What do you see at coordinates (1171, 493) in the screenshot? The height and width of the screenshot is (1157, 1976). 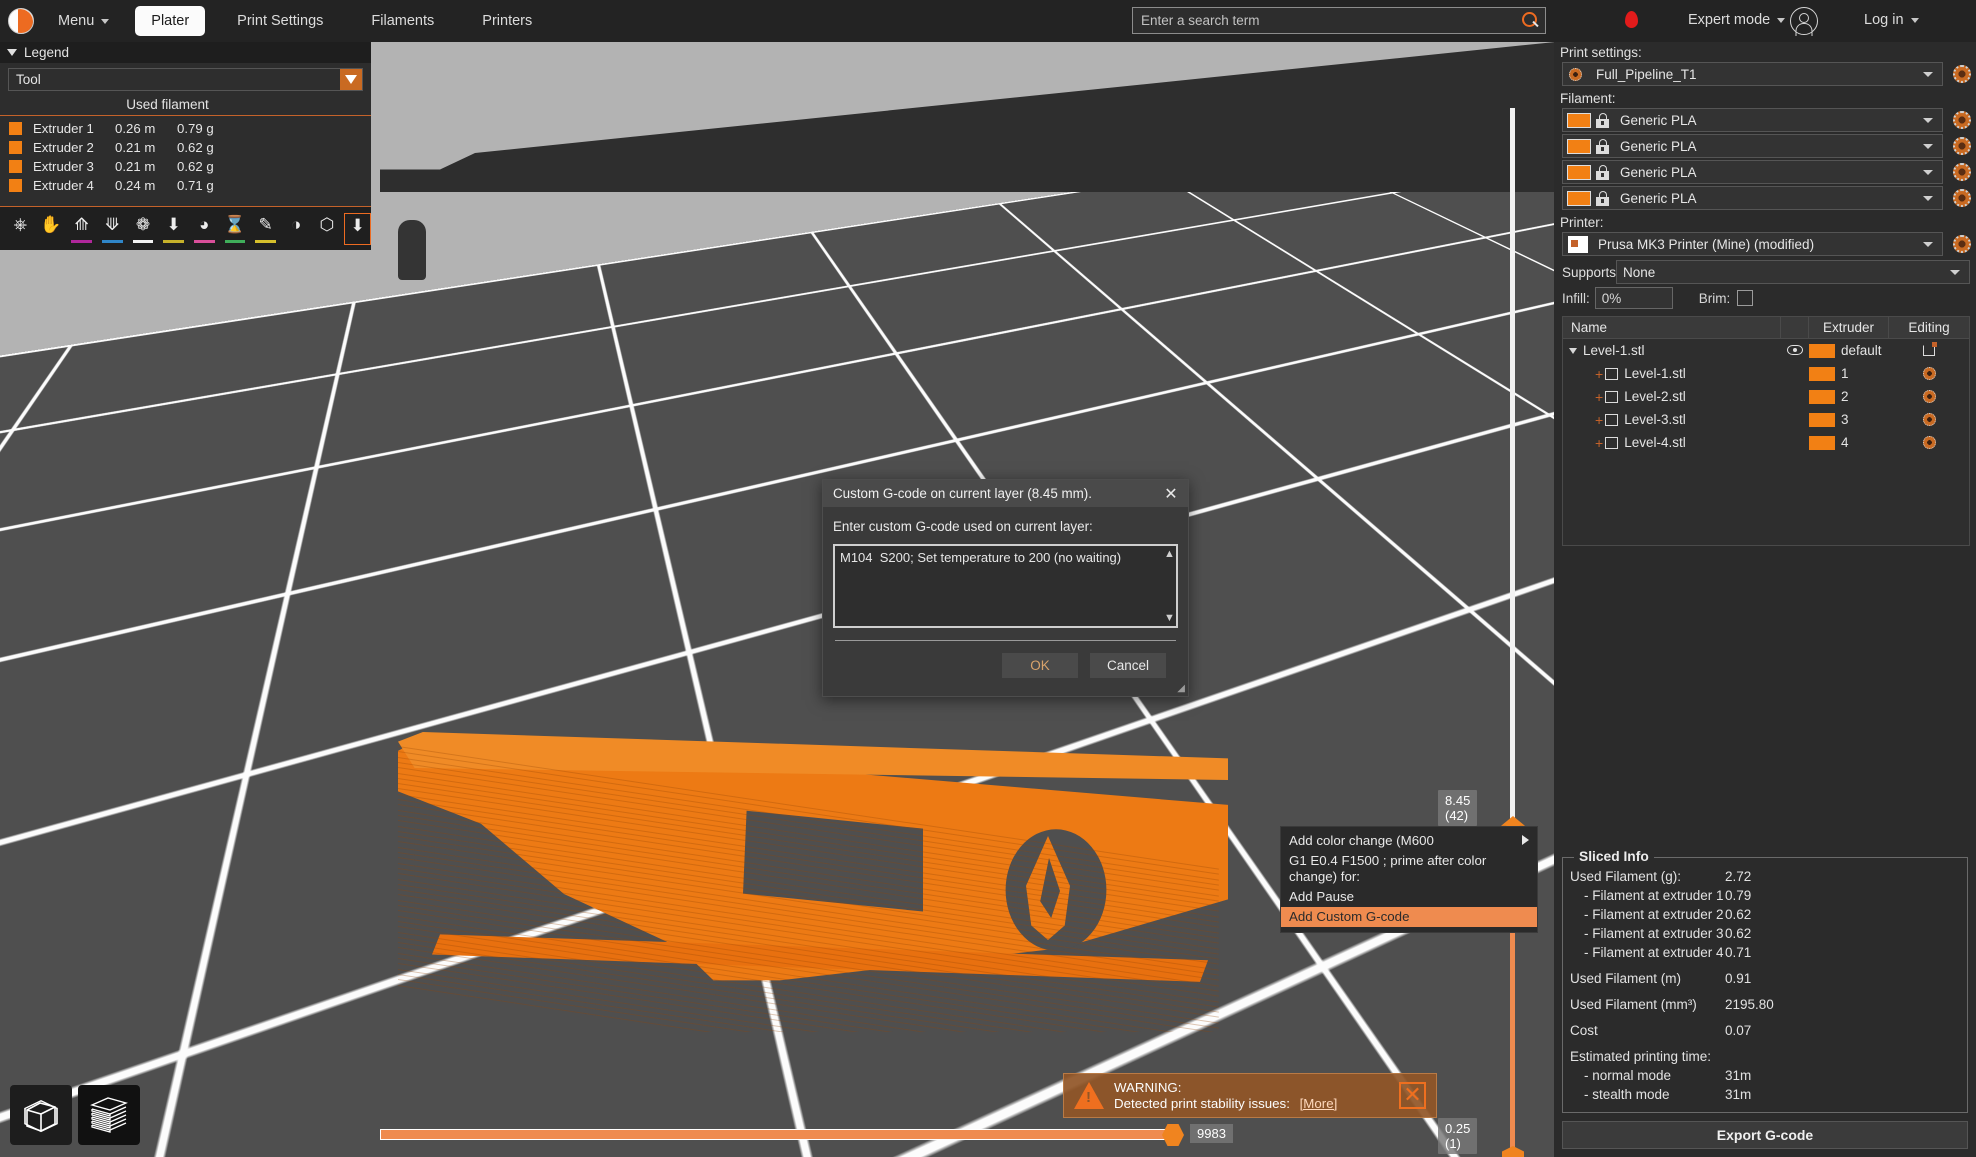 I see `close-icon: ✕` at bounding box center [1171, 493].